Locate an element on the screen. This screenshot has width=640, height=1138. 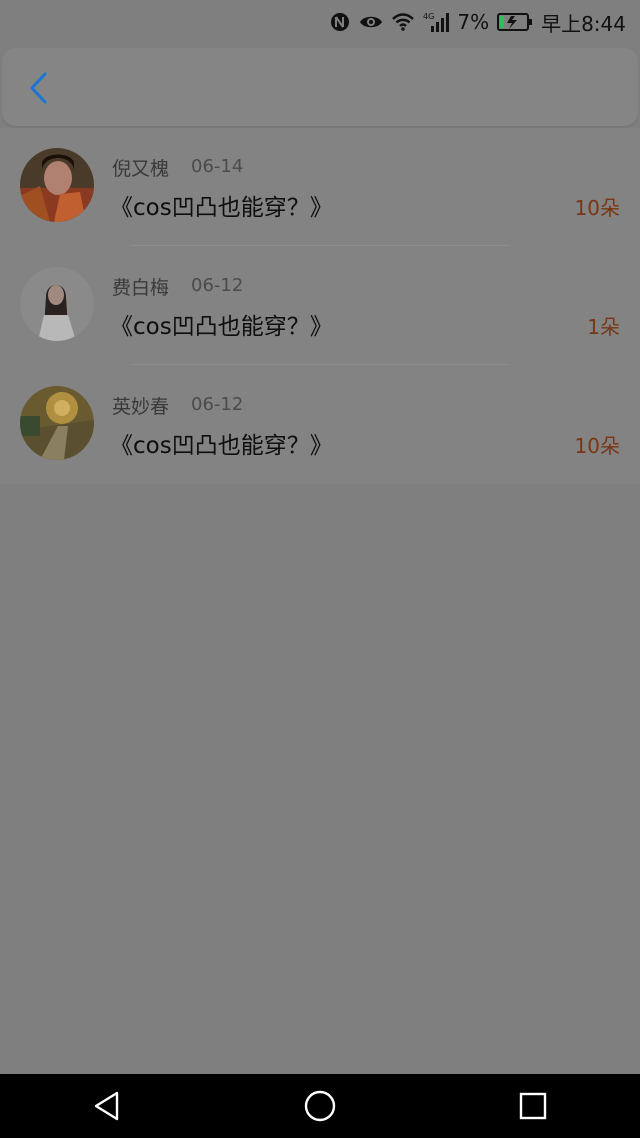
top-app-bar is located at coordinates (320, 87).